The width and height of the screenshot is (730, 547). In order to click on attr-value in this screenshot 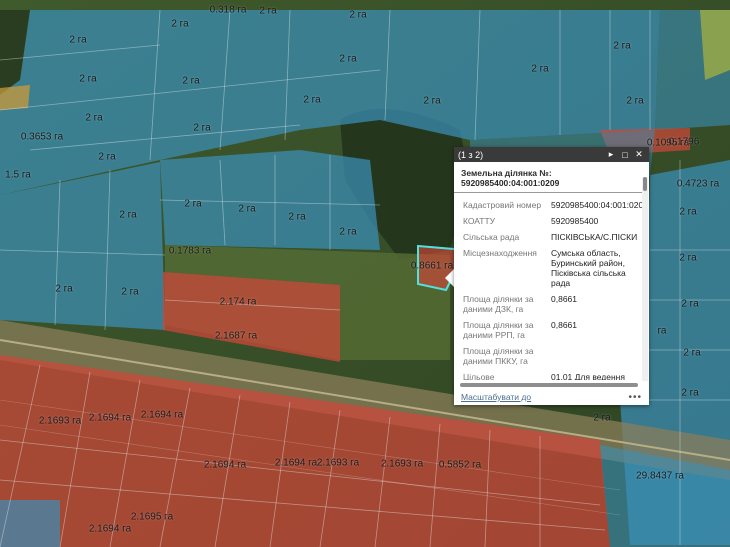, I will do `click(597, 356)`.